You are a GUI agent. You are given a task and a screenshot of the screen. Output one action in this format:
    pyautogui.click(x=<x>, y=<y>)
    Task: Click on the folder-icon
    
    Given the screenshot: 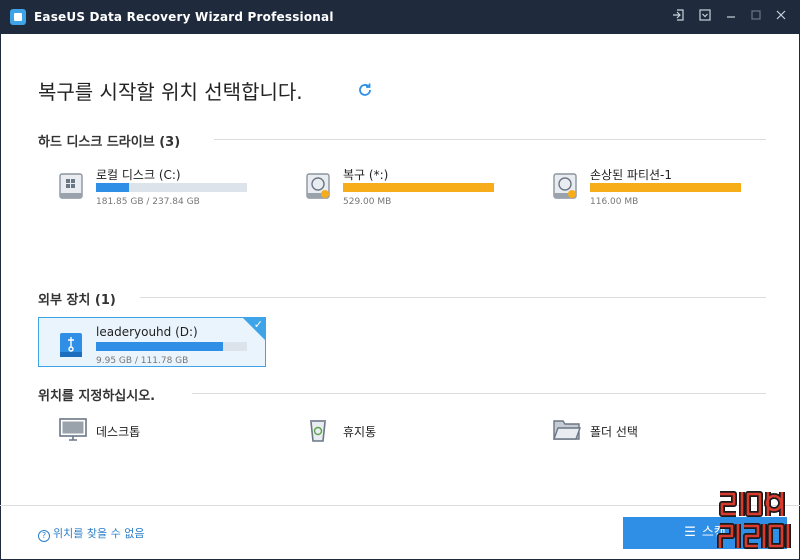 What is the action you would take?
    pyautogui.click(x=567, y=430)
    